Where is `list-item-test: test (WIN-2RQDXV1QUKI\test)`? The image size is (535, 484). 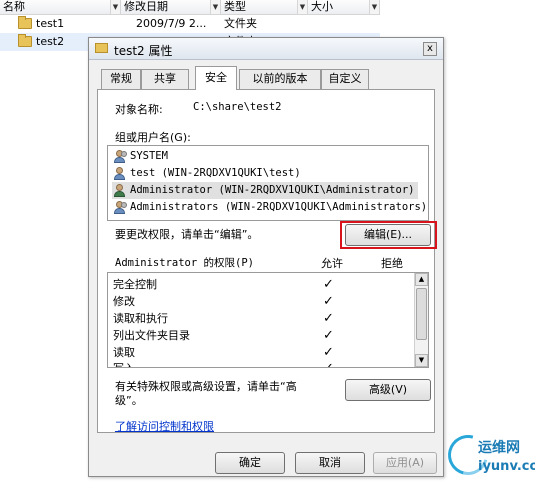 list-item-test: test (WIN-2RQDXV1QUKI\test) is located at coordinates (208, 173).